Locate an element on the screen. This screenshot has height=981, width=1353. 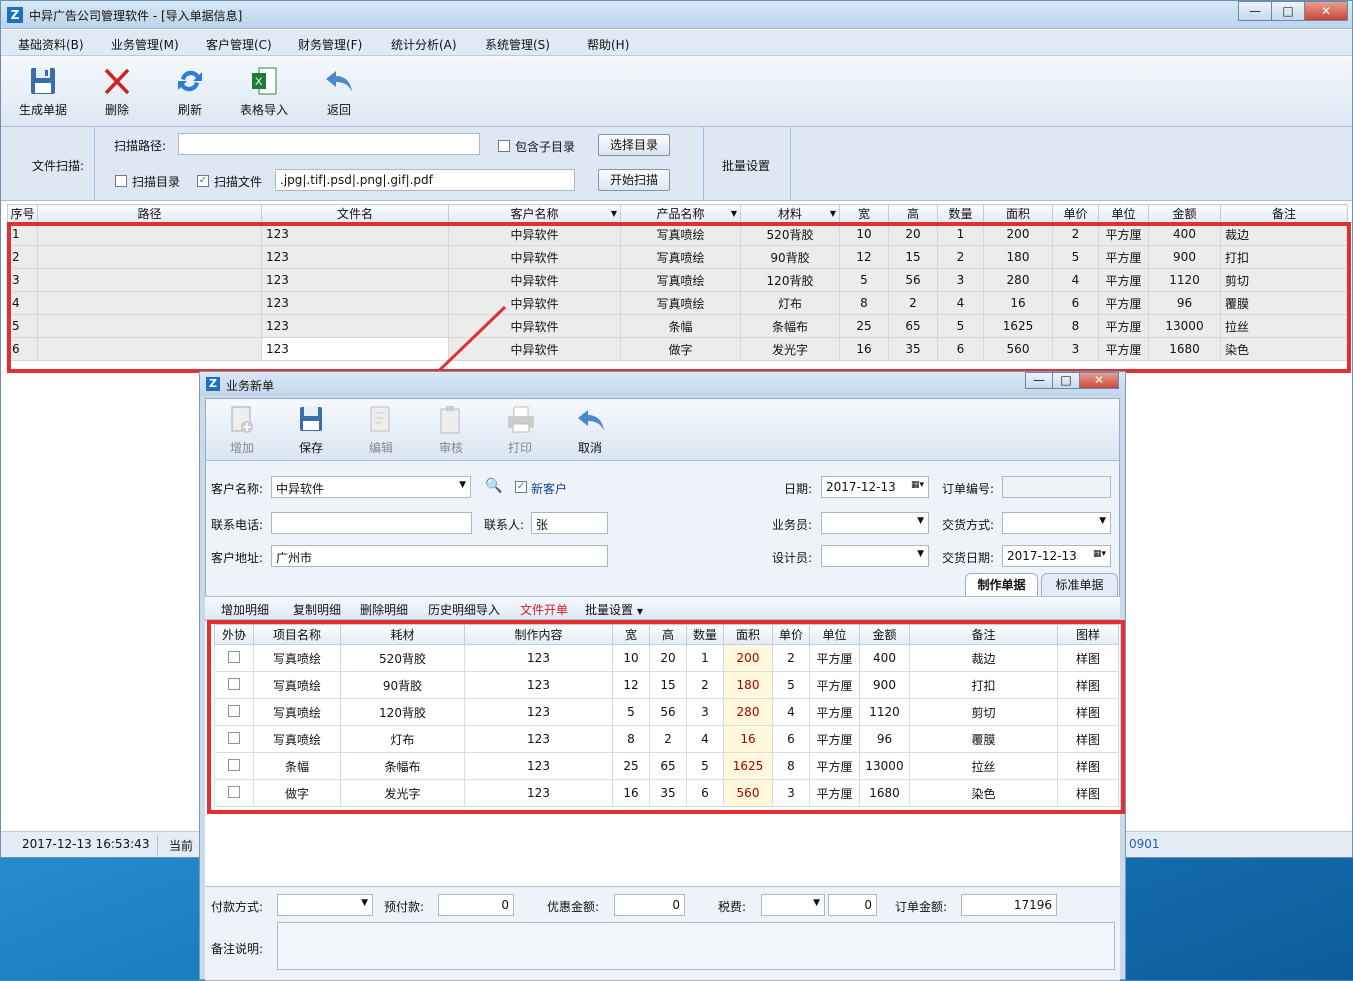
batch-settings-button: 批量设置 is located at coordinates (746, 165).